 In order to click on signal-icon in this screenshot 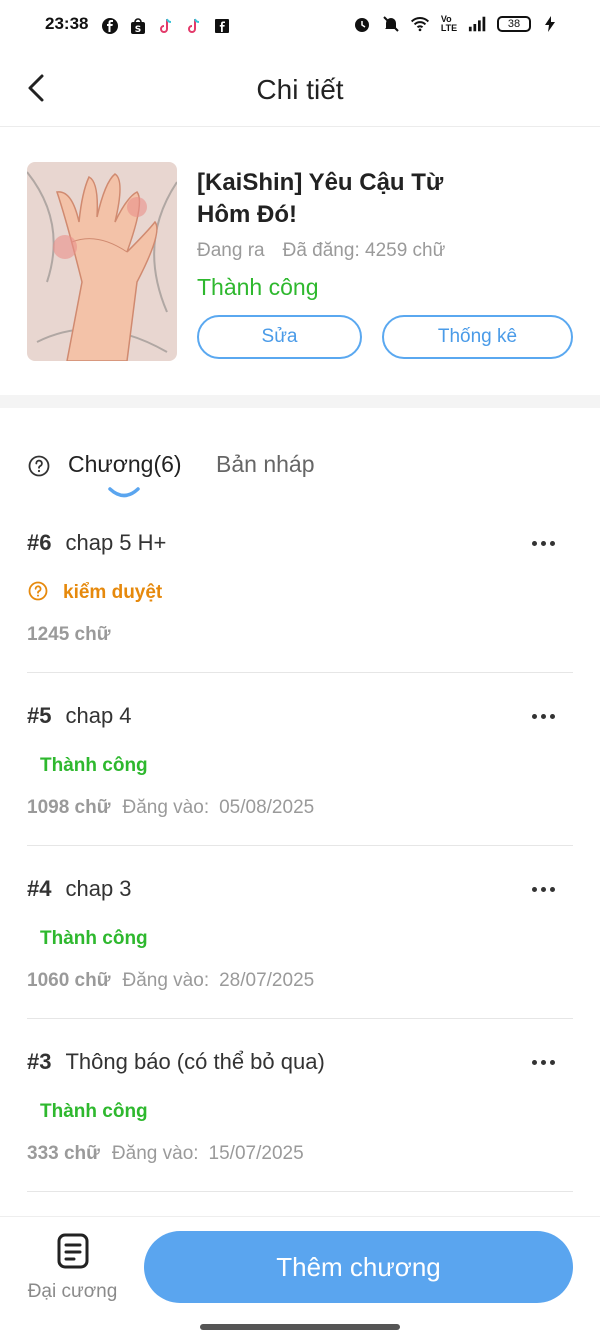, I will do `click(478, 24)`.